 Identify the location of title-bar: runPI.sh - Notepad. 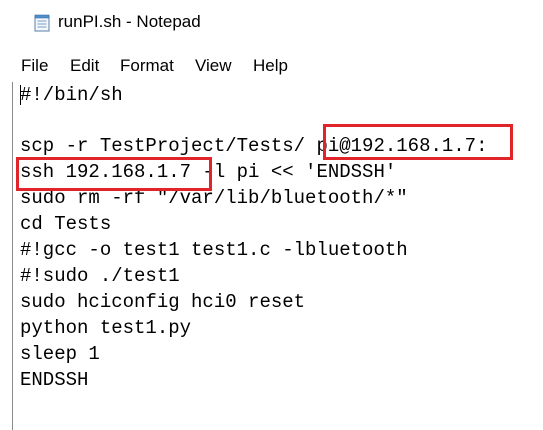
(271, 23).